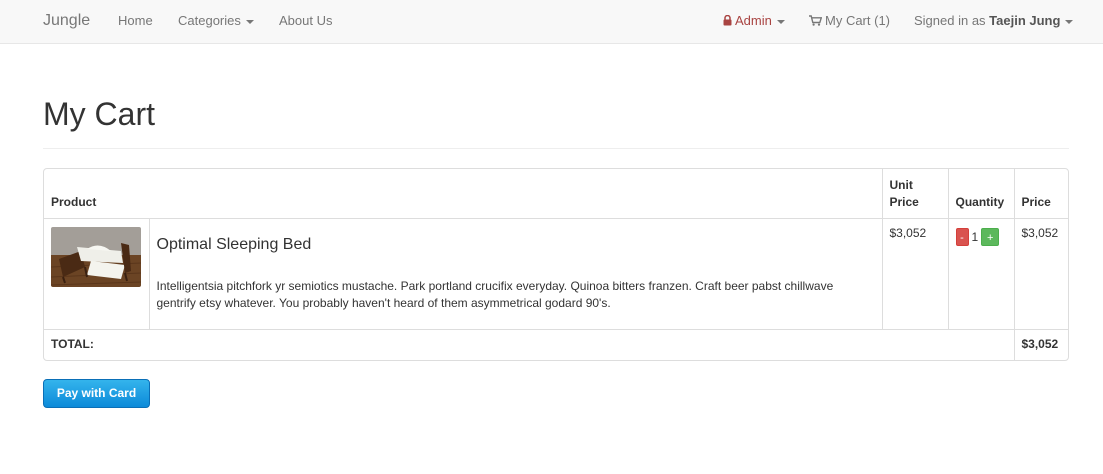 This screenshot has width=1103, height=474. Describe the element at coordinates (1040, 344) in the screenshot. I see `total-value: $3,052` at that location.